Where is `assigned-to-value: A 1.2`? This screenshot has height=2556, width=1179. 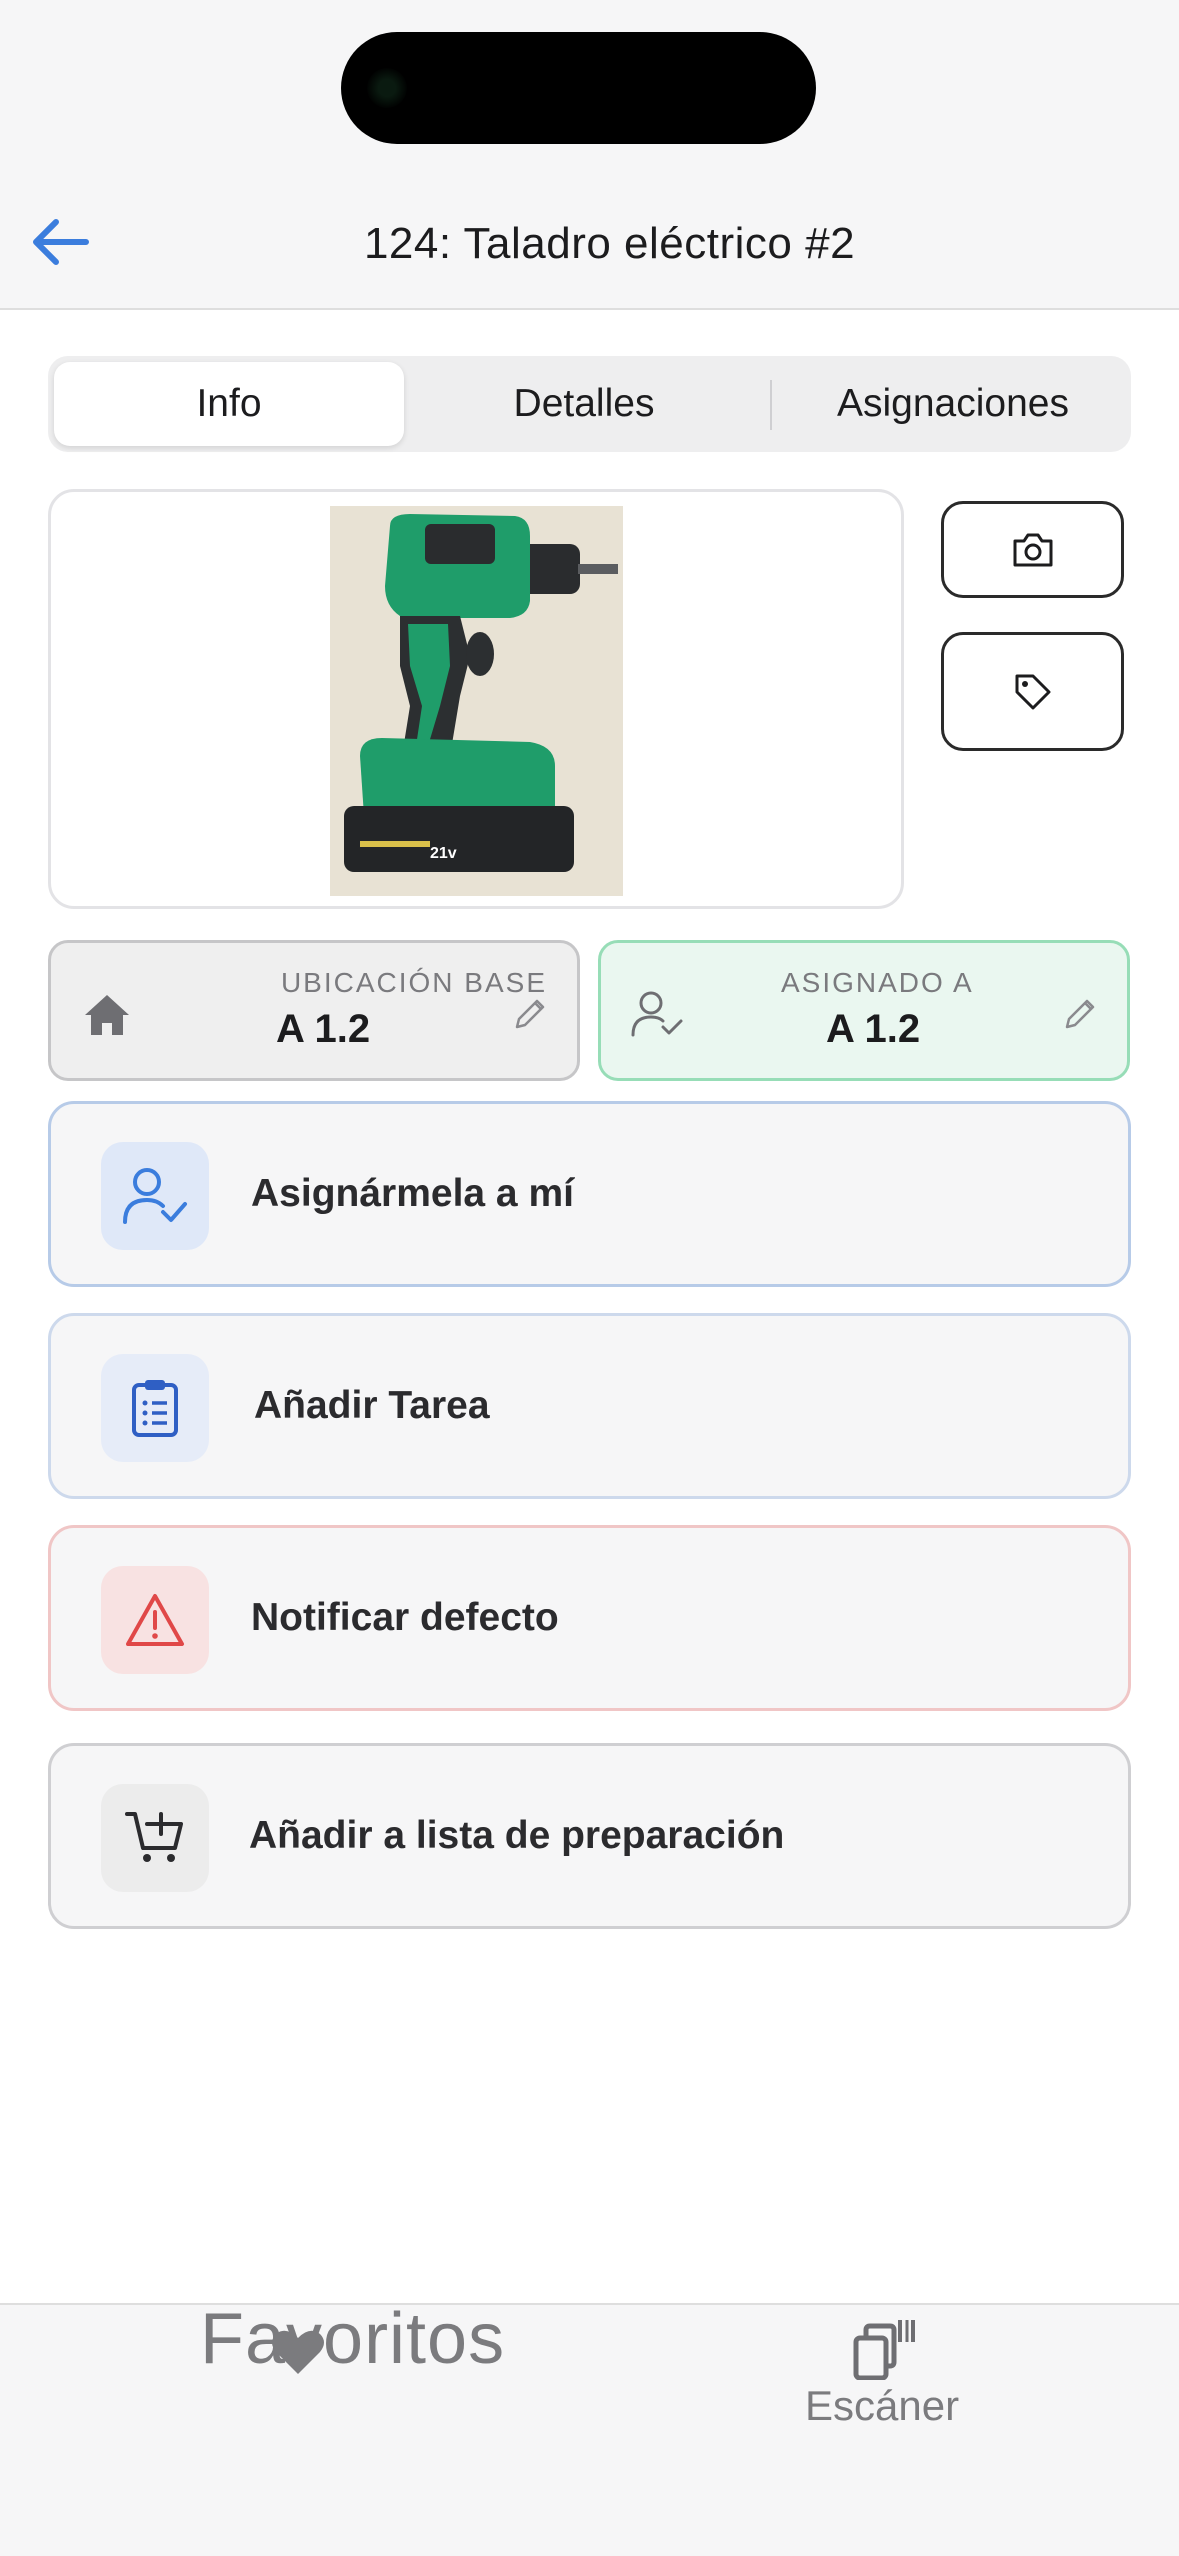
assigned-to-value: A 1.2 is located at coordinates (873, 1029).